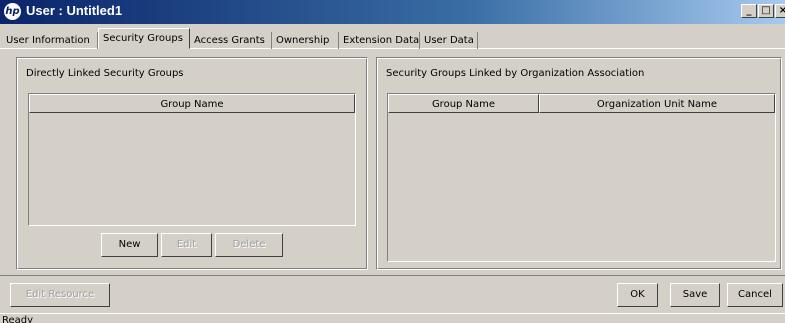 The height and width of the screenshot is (323, 785). I want to click on tab-access-grants: Access Grants, so click(231, 40).